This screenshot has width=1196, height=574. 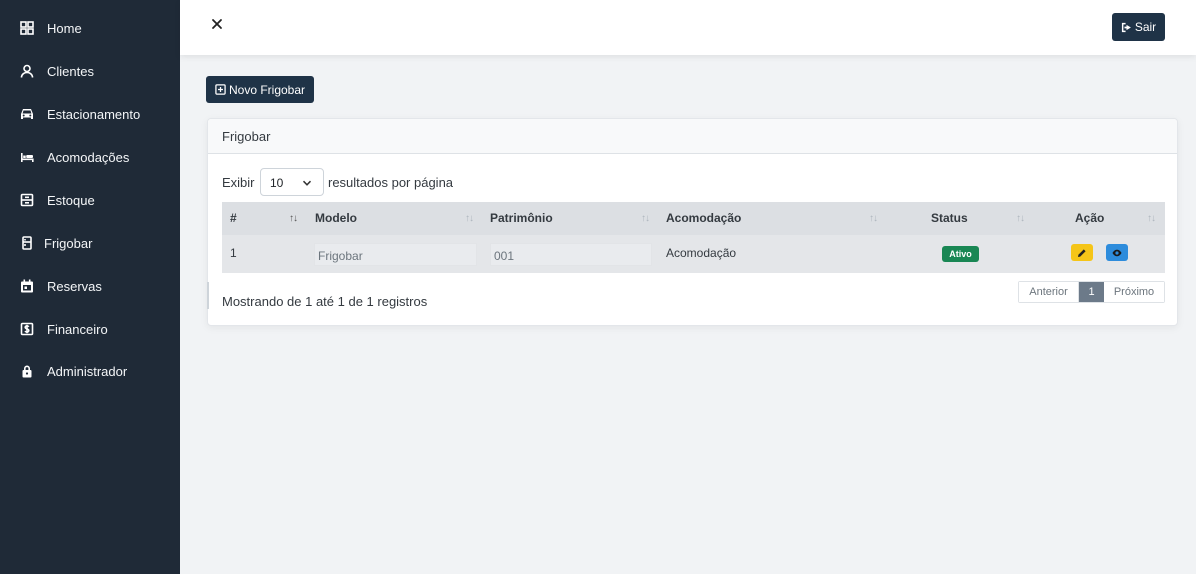 I want to click on user-icon, so click(x=27, y=71).